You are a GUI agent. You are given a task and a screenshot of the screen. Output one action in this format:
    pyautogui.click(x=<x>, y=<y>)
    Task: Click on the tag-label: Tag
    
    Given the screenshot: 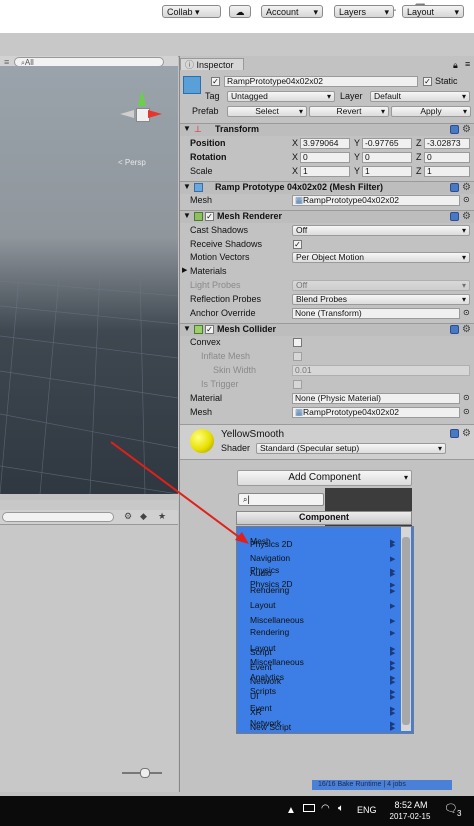 What is the action you would take?
    pyautogui.click(x=212, y=96)
    